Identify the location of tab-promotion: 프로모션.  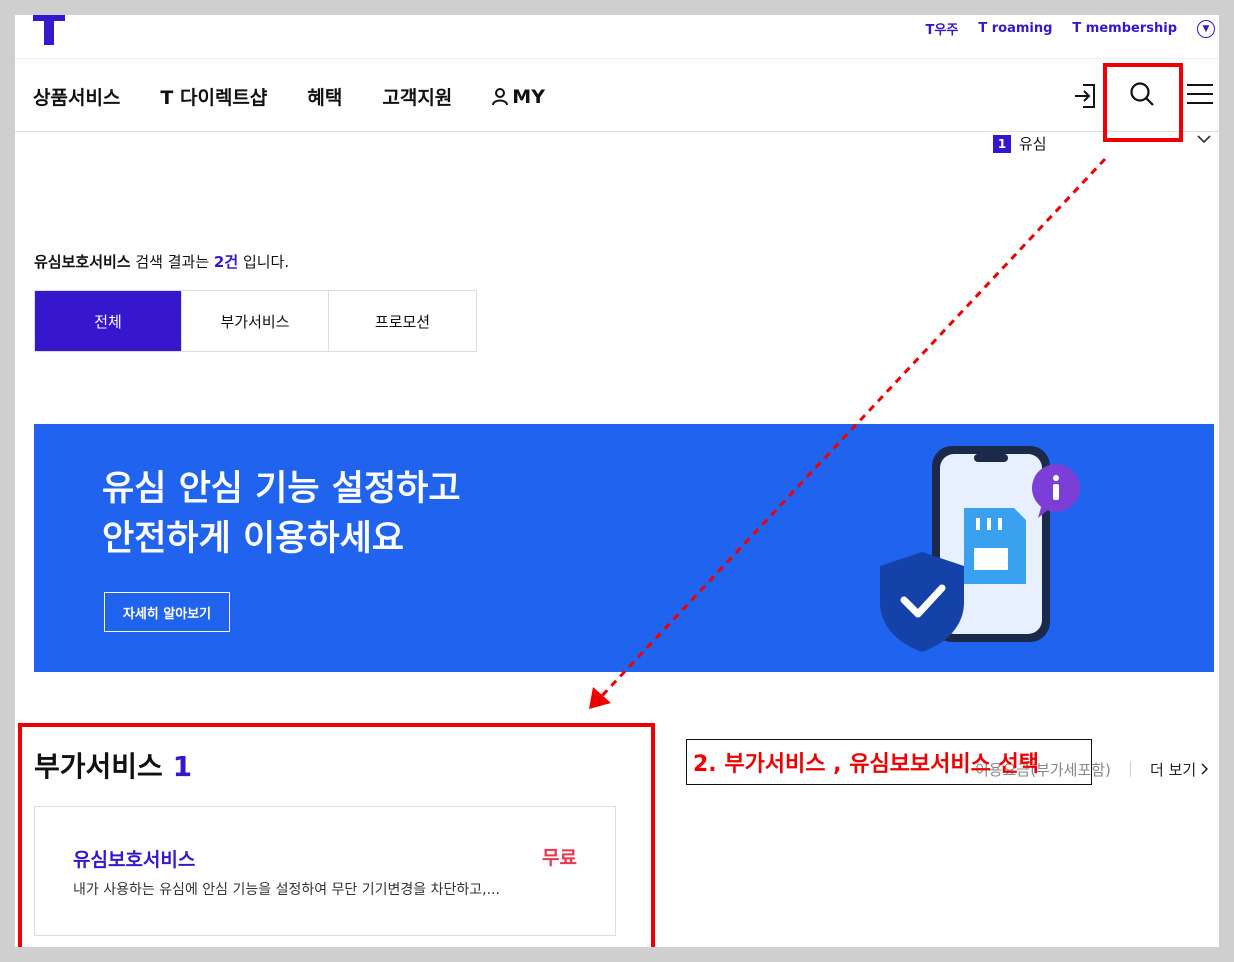
(402, 321).